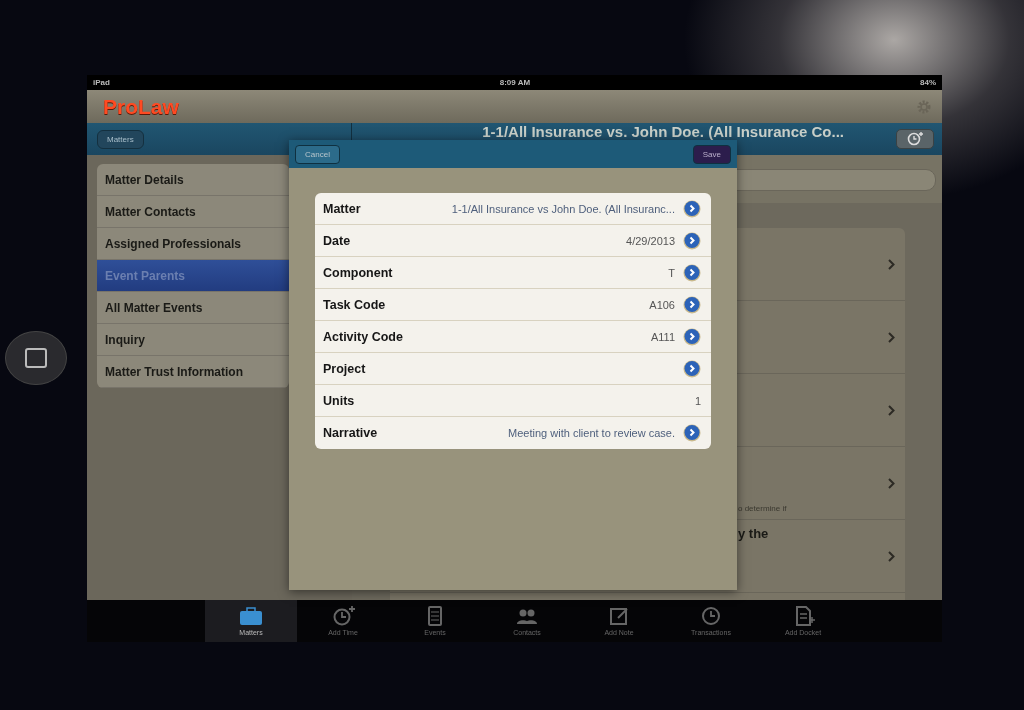  Describe the element at coordinates (342, 208) in the screenshot. I see `field-label: Matter` at that location.